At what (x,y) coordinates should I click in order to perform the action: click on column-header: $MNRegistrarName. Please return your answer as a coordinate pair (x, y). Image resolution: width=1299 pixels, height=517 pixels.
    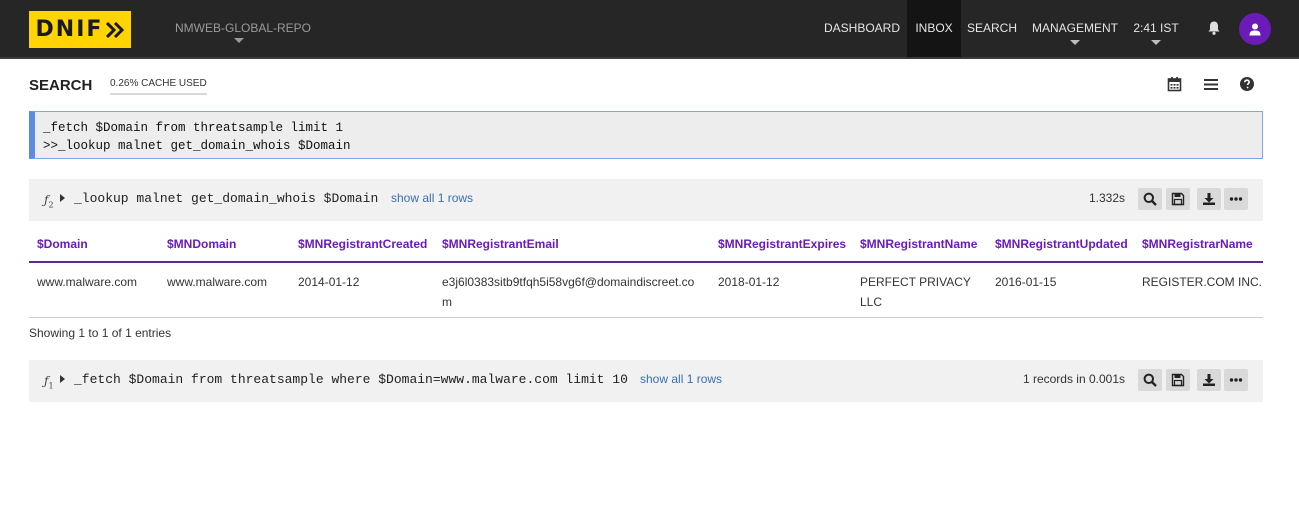
    Looking at the image, I should click on (1197, 244).